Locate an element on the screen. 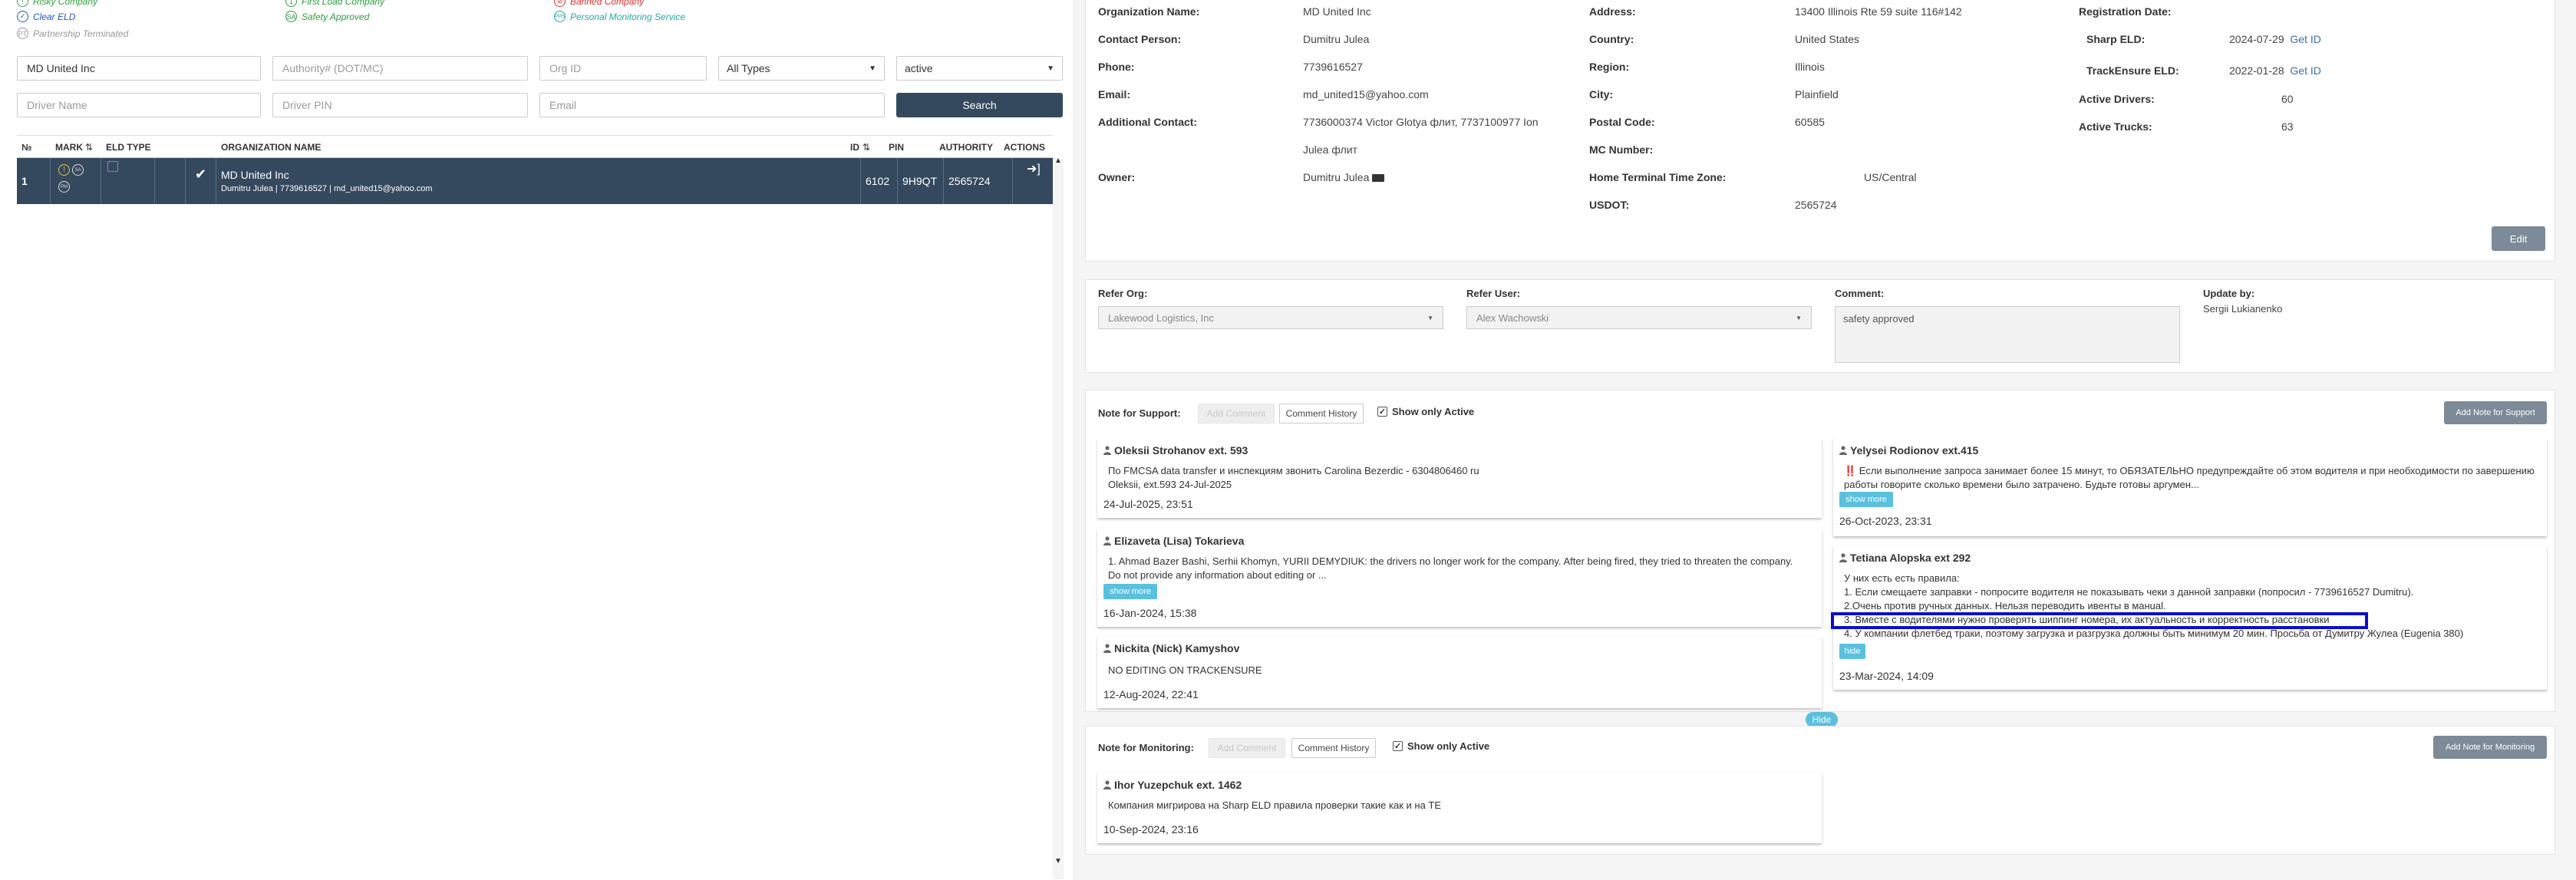 The image size is (2576, 880). add-note-monitoring-button: Add Note for Monitoring is located at coordinates (2490, 747).